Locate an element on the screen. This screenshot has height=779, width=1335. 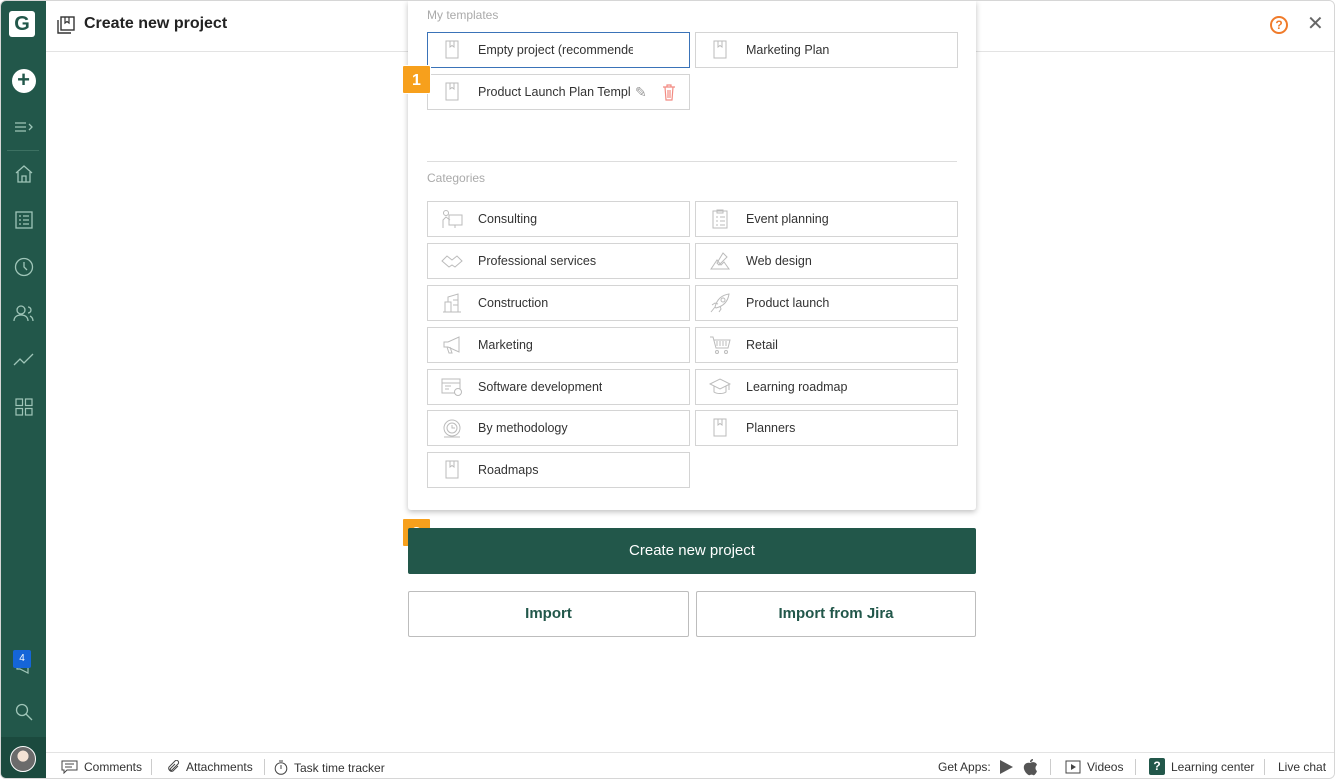
template-label: Product Launch Plan Template is located at coordinates (554, 92).